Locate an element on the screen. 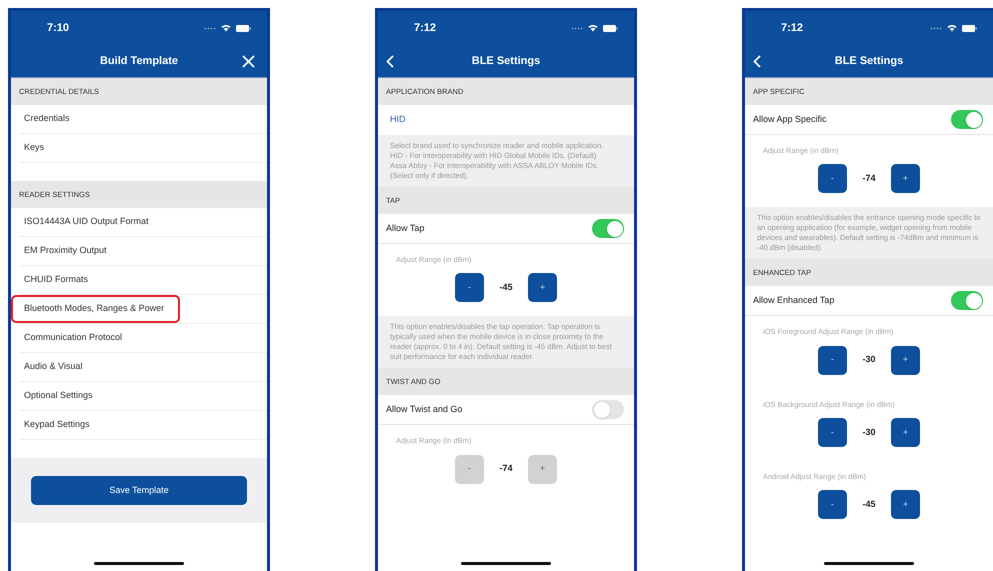  toggle-label: Allow Enhanced Tap is located at coordinates (793, 300).